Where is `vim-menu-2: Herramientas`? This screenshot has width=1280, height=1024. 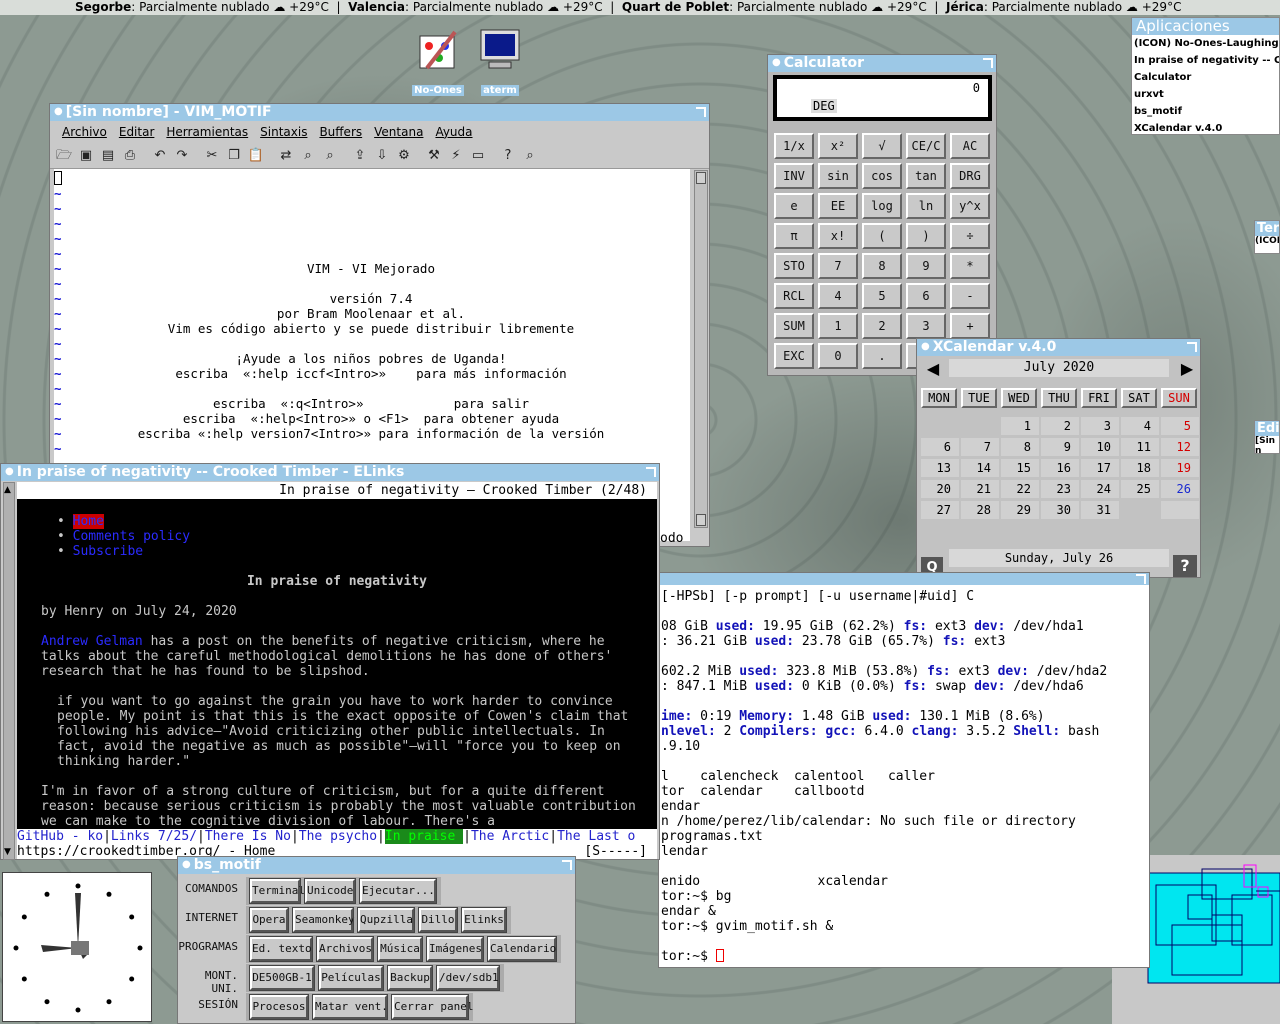
vim-menu-2: Herramientas is located at coordinates (207, 132).